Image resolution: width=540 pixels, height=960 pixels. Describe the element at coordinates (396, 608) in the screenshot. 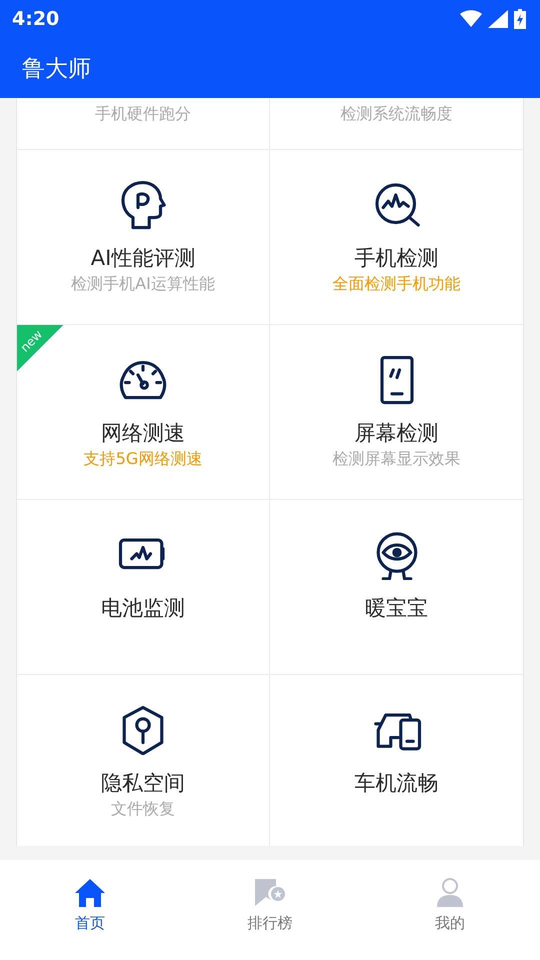

I see `feature-title: 暖宝宝` at that location.